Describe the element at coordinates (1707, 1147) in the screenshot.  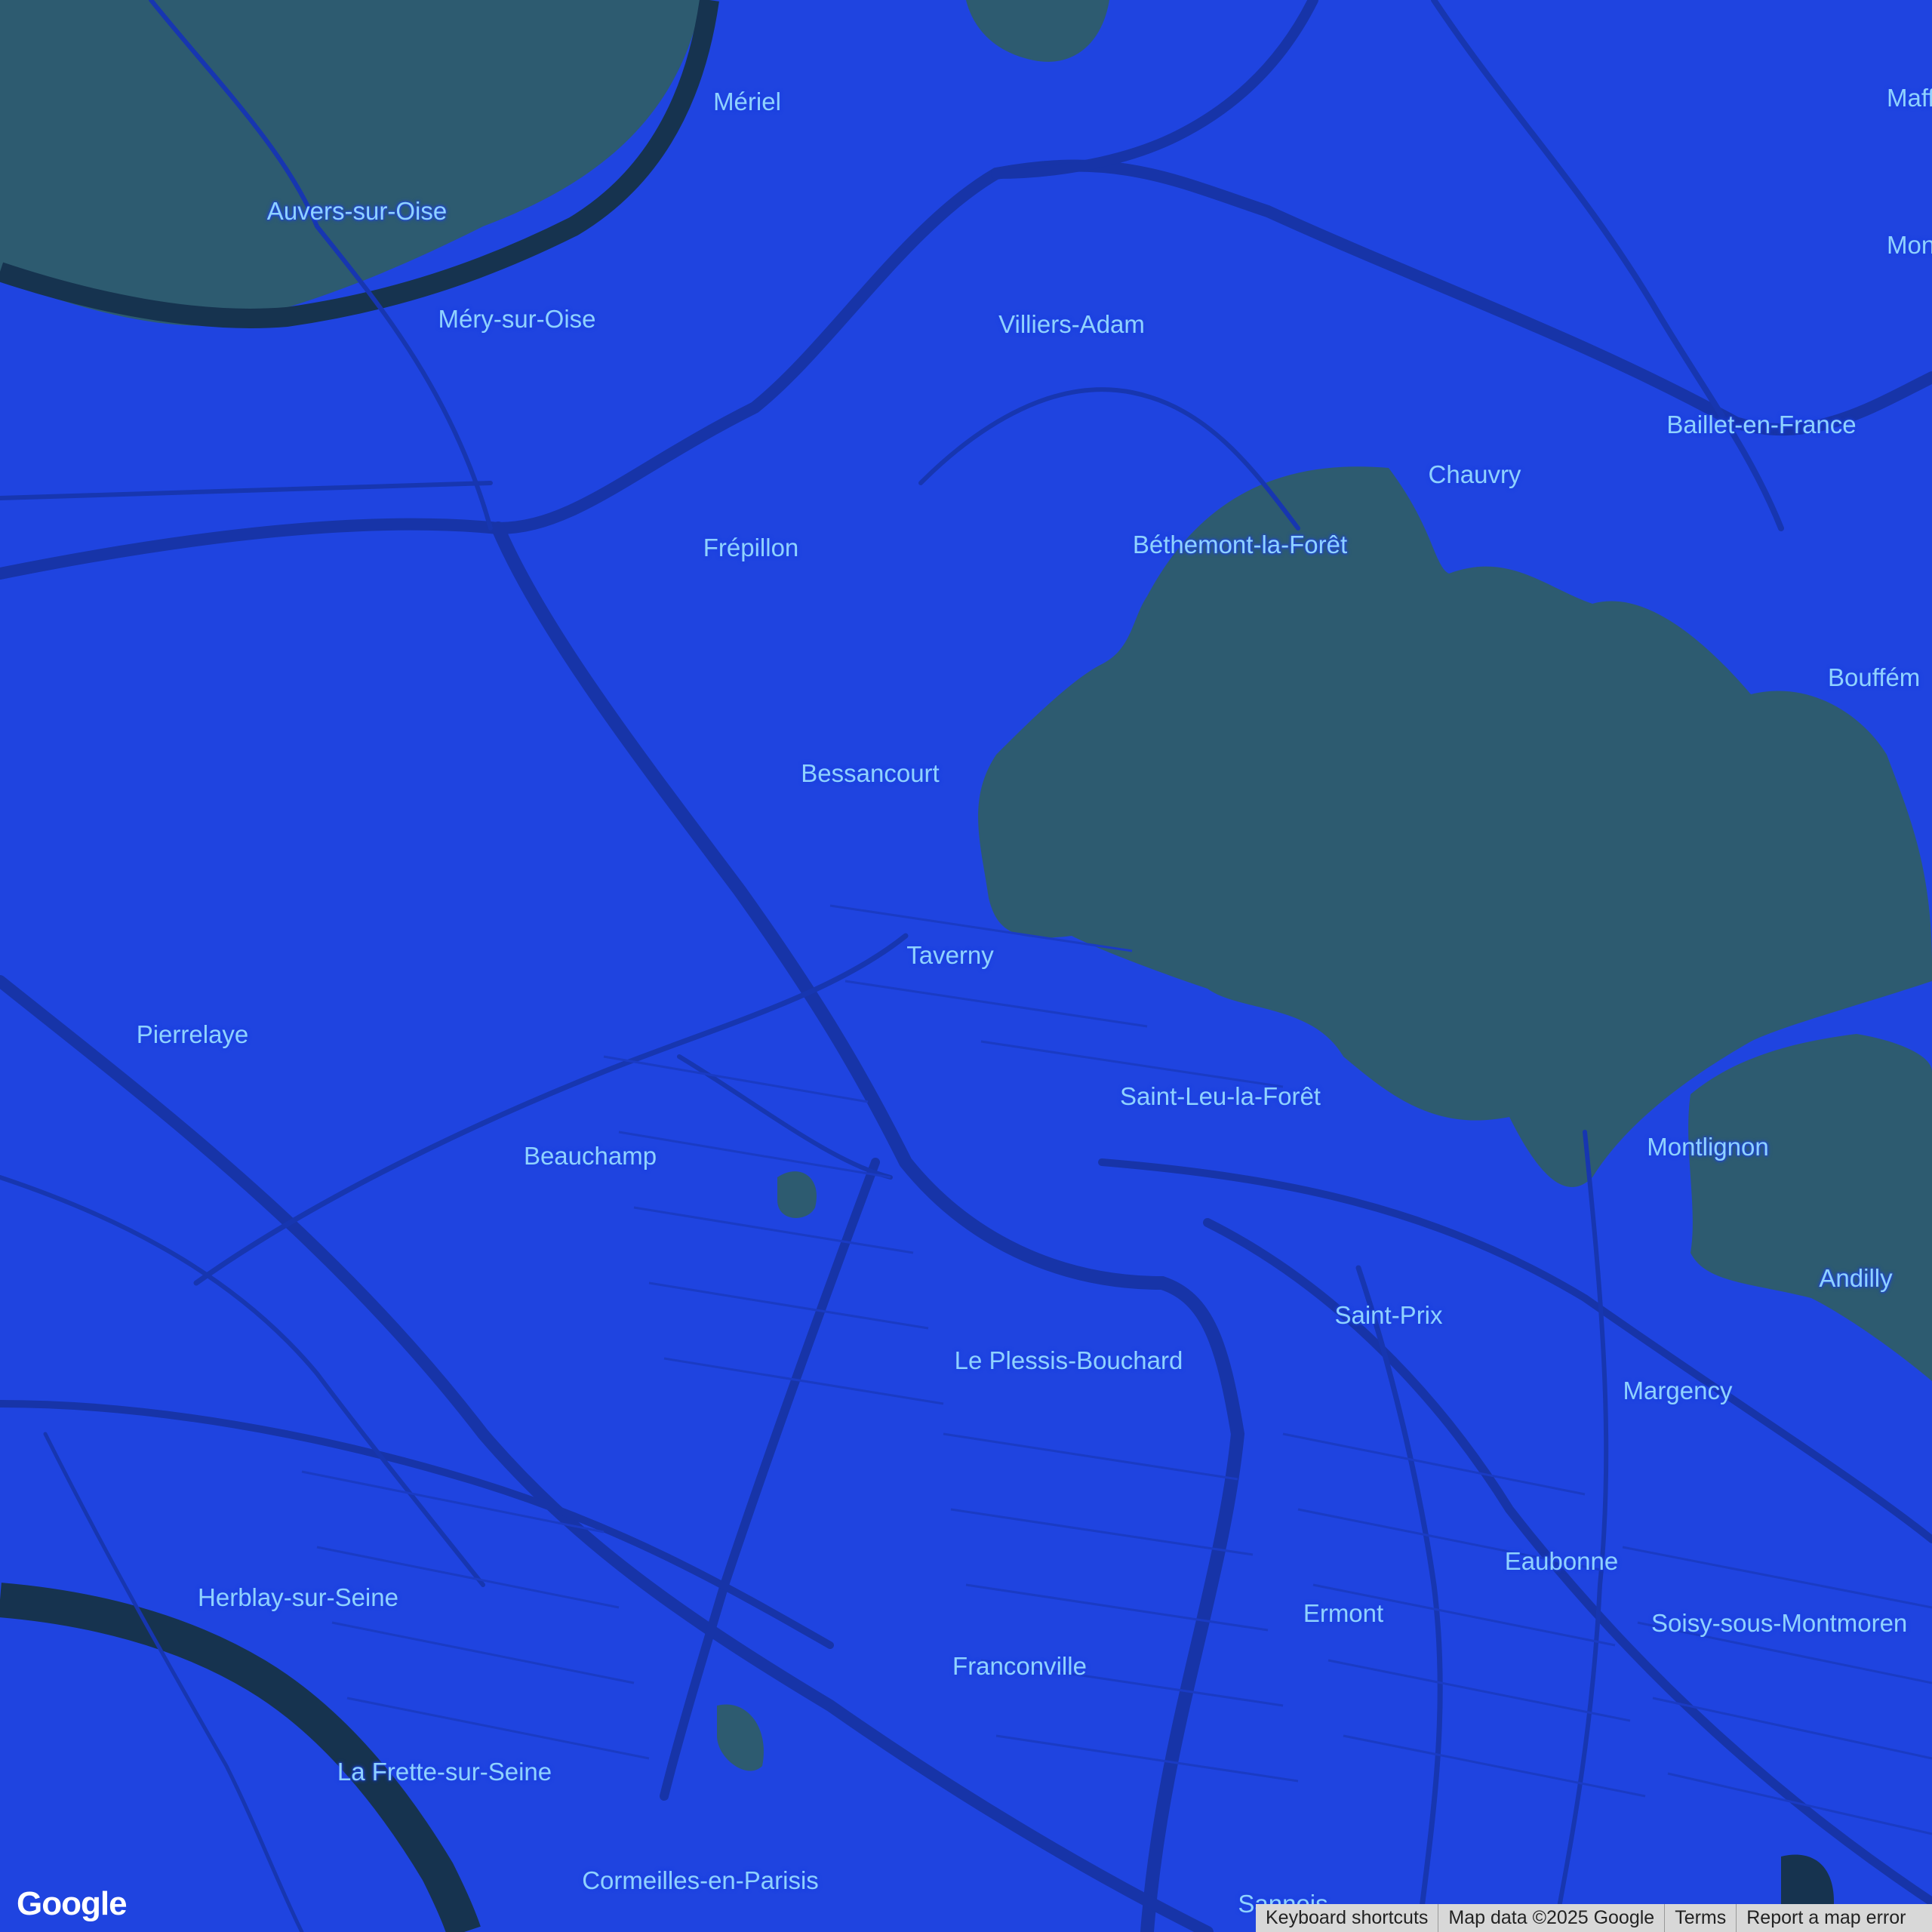
I see `place-label-montlignon: Montlignon` at that location.